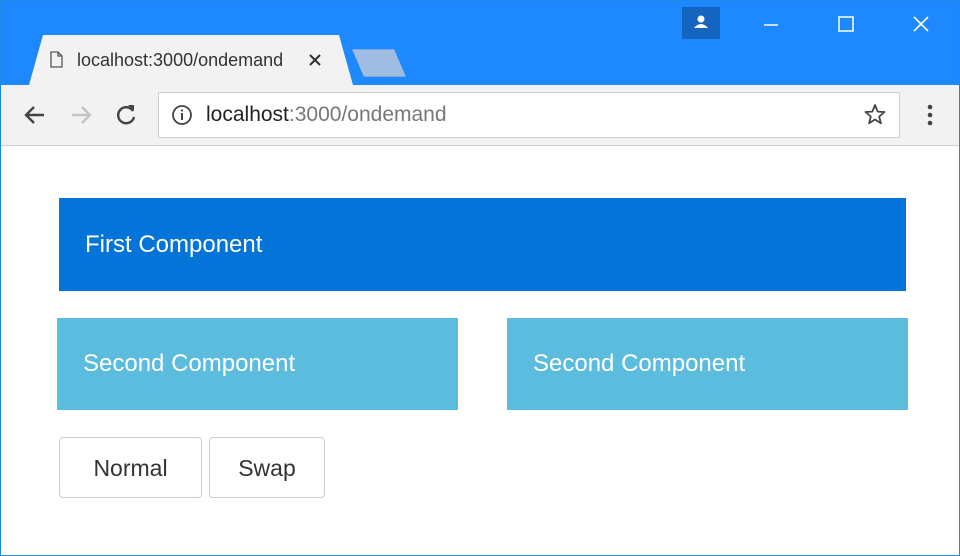  I want to click on forward-arrow-icon, so click(81, 115).